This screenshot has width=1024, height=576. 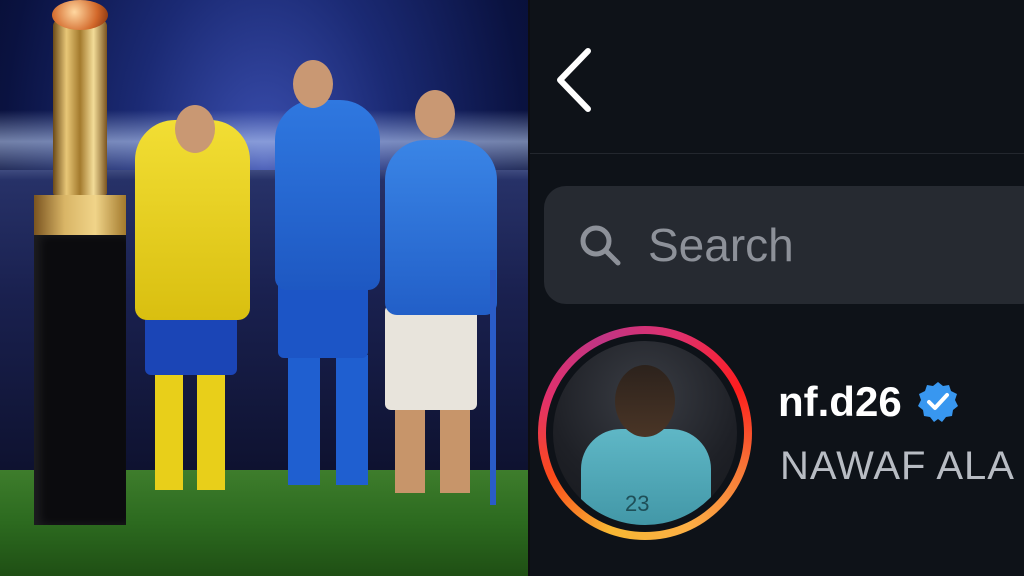 I want to click on avatar: 23, so click(x=645, y=433).